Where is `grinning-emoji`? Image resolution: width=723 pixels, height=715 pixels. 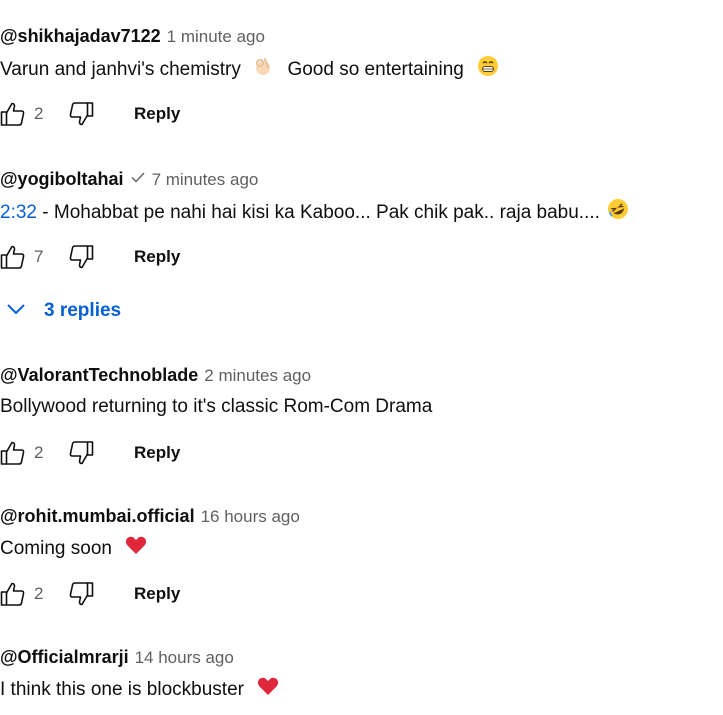
grinning-emoji is located at coordinates (488, 70).